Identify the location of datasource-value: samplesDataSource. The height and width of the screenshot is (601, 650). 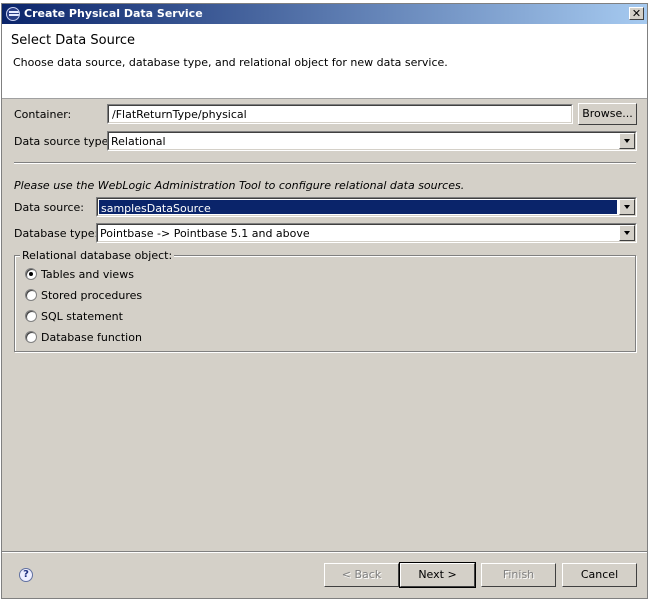
(156, 208).